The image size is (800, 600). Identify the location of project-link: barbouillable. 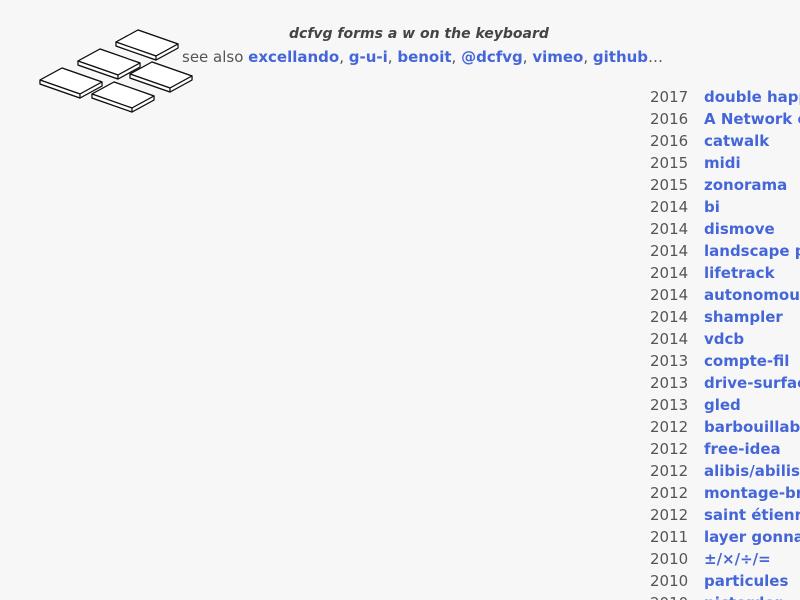
(752, 427).